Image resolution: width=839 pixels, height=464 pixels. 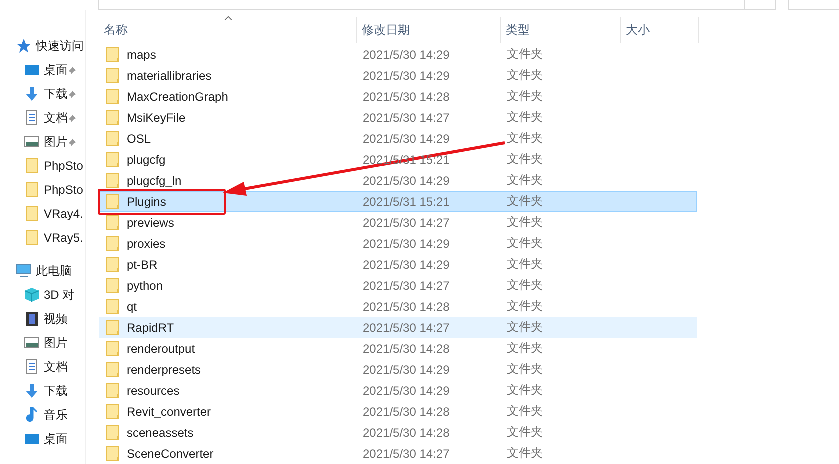 What do you see at coordinates (760, 5) in the screenshot?
I see `history-button` at bounding box center [760, 5].